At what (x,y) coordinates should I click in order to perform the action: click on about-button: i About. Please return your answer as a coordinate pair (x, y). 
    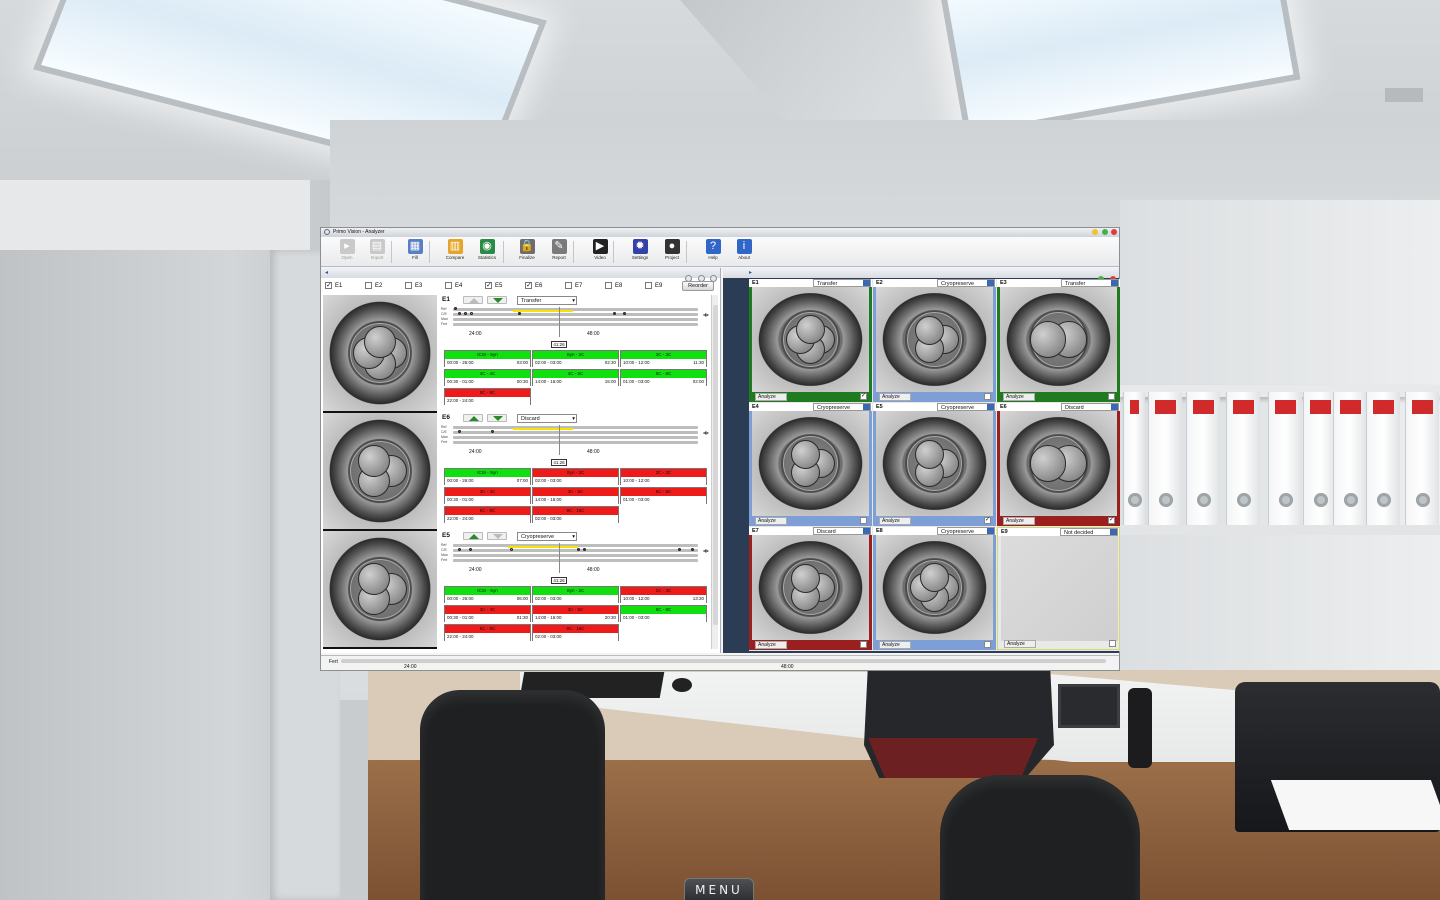
    Looking at the image, I should click on (744, 252).